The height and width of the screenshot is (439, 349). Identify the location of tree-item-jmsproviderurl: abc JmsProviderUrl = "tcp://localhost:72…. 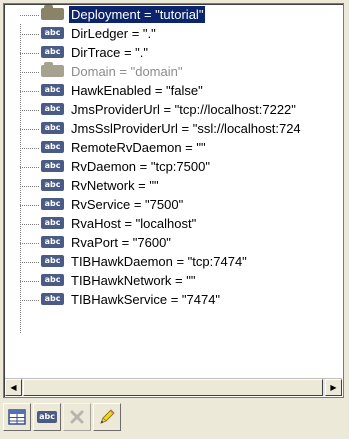
(173, 109).